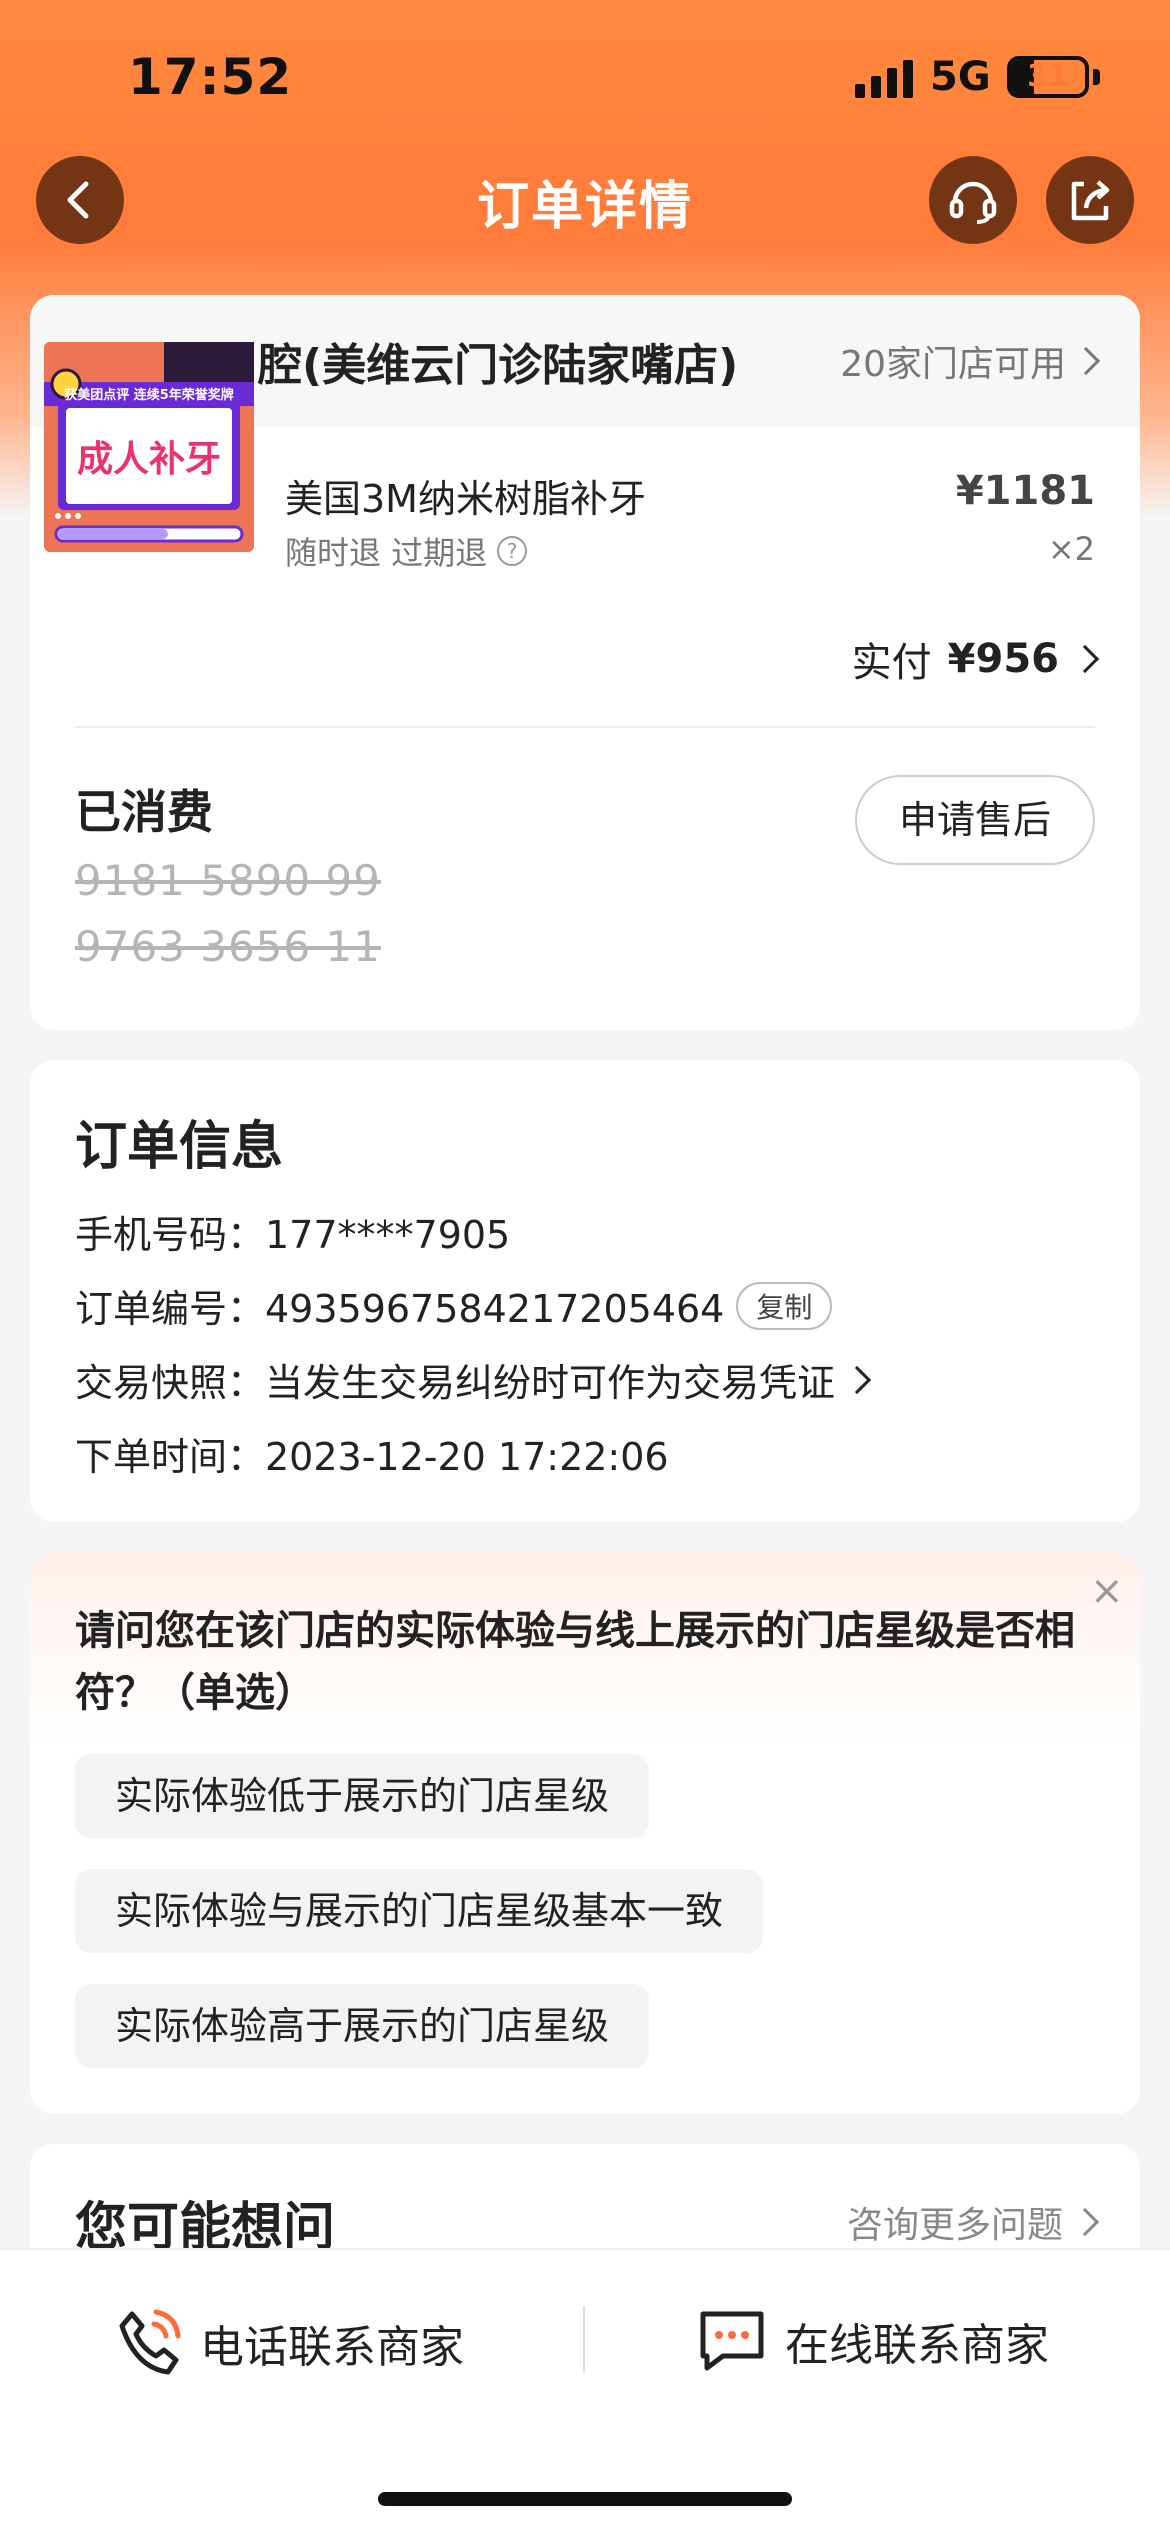  I want to click on refund-tags-text: 随时退 过期退, so click(386, 553).